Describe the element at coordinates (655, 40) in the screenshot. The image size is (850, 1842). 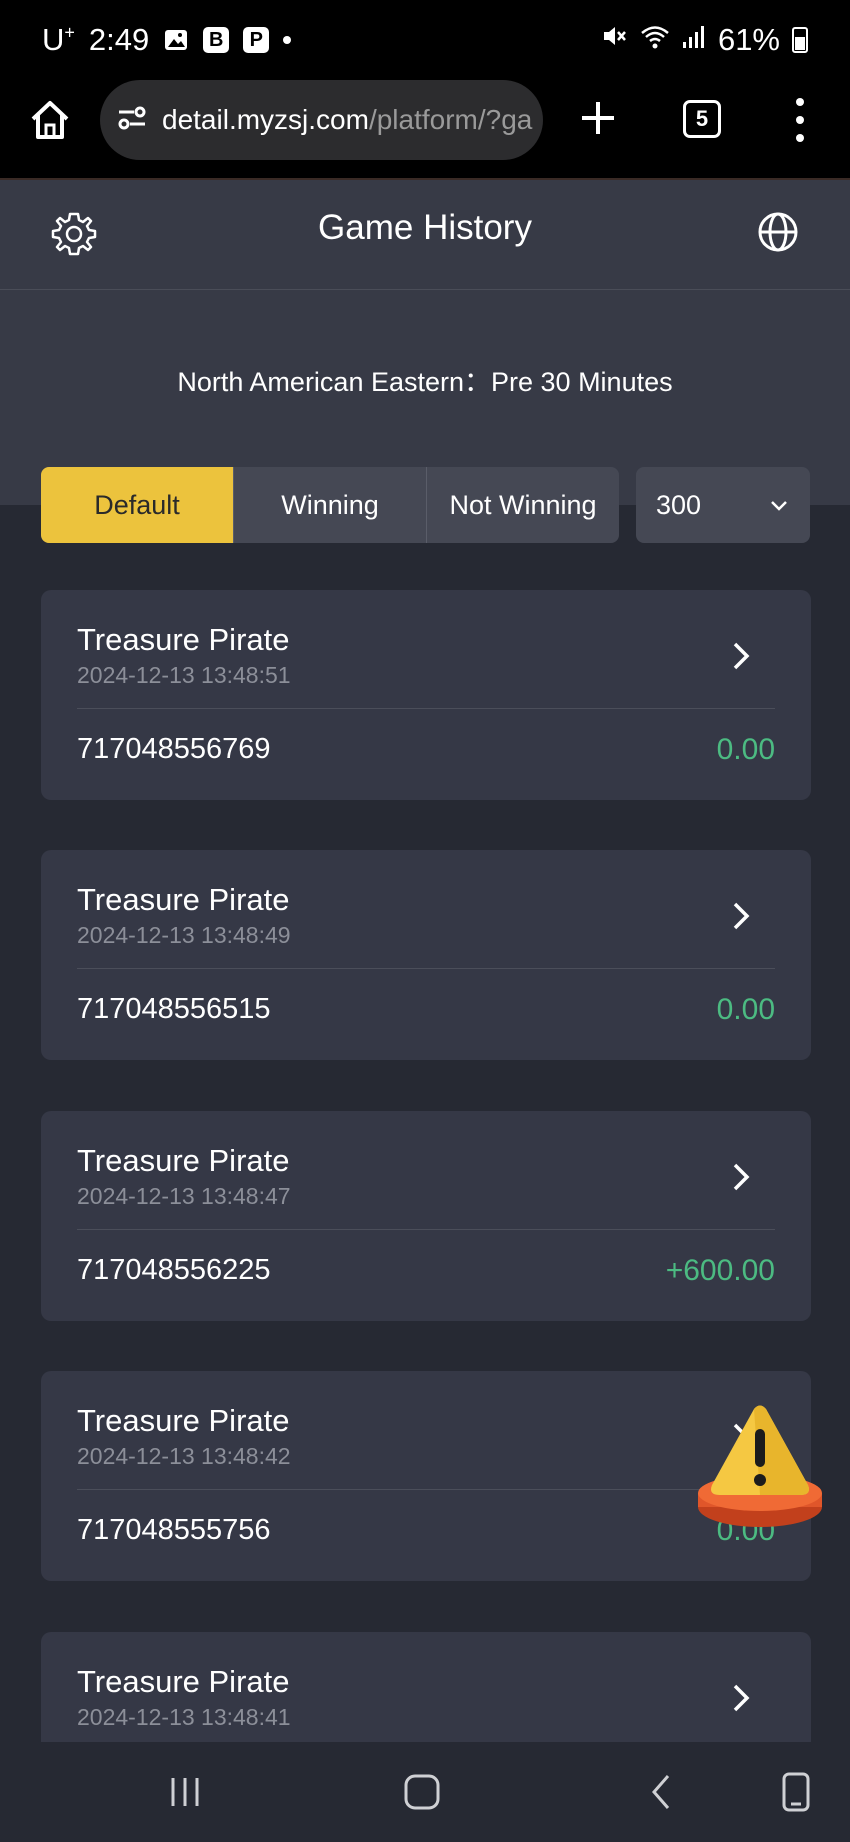
I see `wifi-icon` at that location.